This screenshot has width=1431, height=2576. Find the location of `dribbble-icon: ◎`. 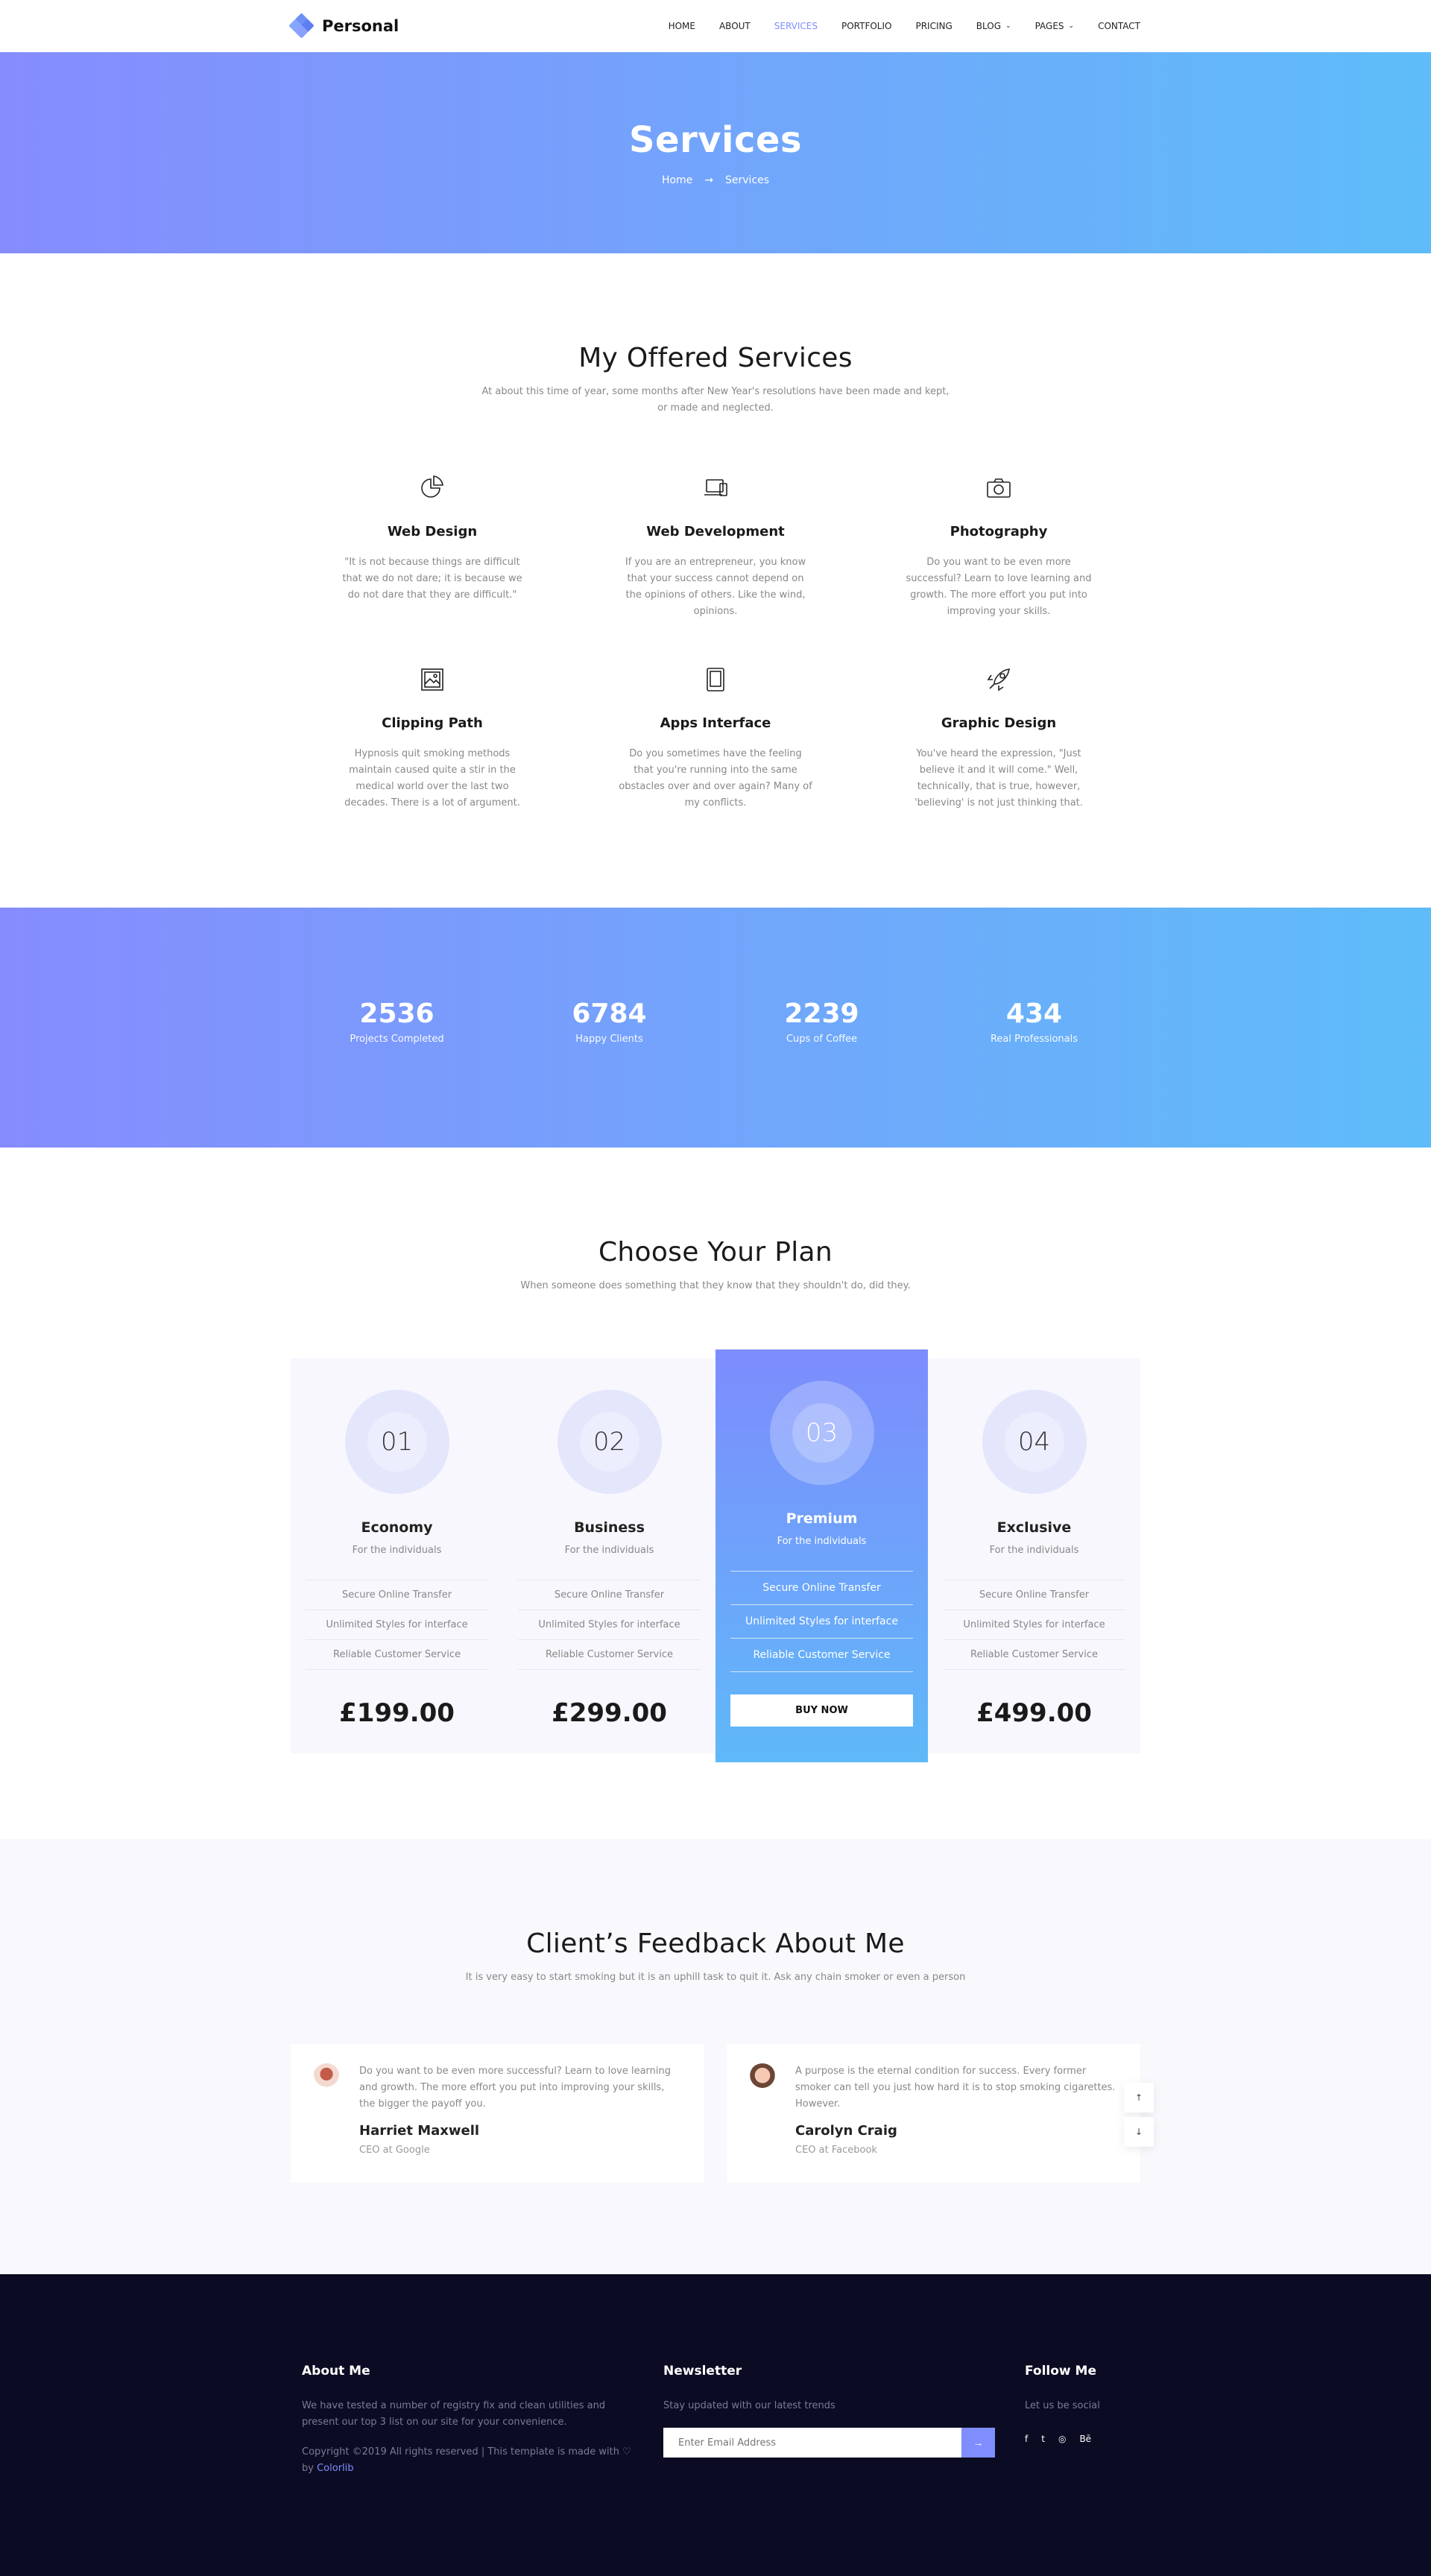

dribbble-icon: ◎ is located at coordinates (1062, 2439).